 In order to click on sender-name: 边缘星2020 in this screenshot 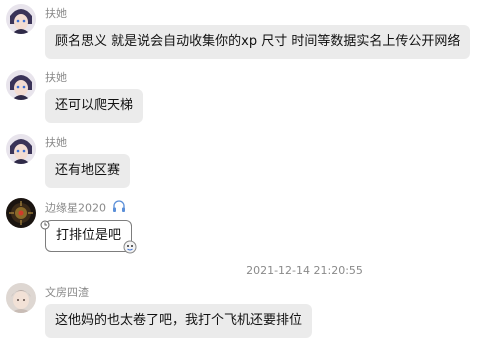, I will do `click(85, 208)`.